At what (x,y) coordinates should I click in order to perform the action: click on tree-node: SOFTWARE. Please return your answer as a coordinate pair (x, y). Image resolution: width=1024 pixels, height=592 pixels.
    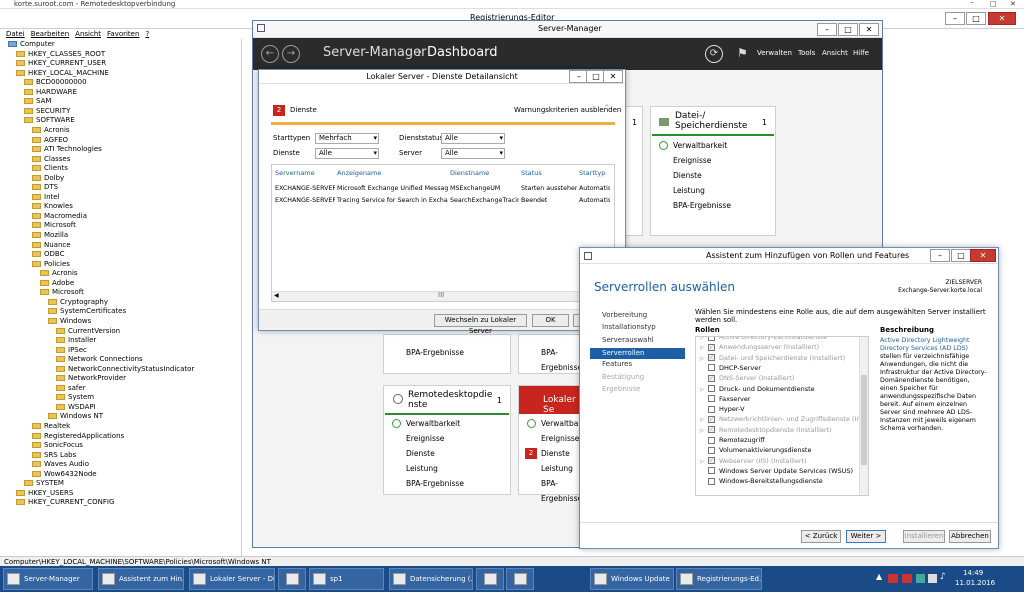
    Looking at the image, I should click on (49, 121).